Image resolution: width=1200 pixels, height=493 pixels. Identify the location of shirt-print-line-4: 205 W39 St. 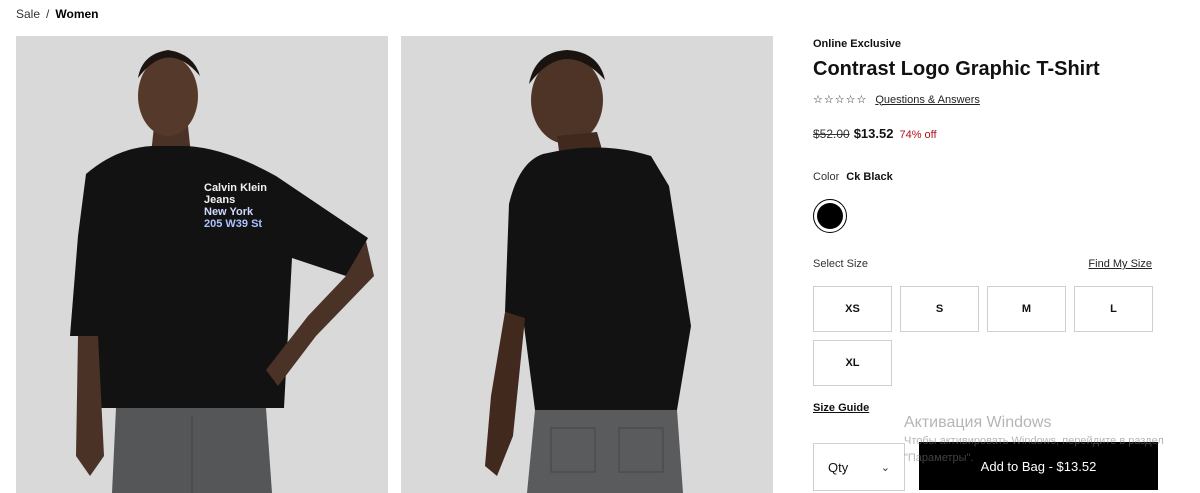
(233, 224).